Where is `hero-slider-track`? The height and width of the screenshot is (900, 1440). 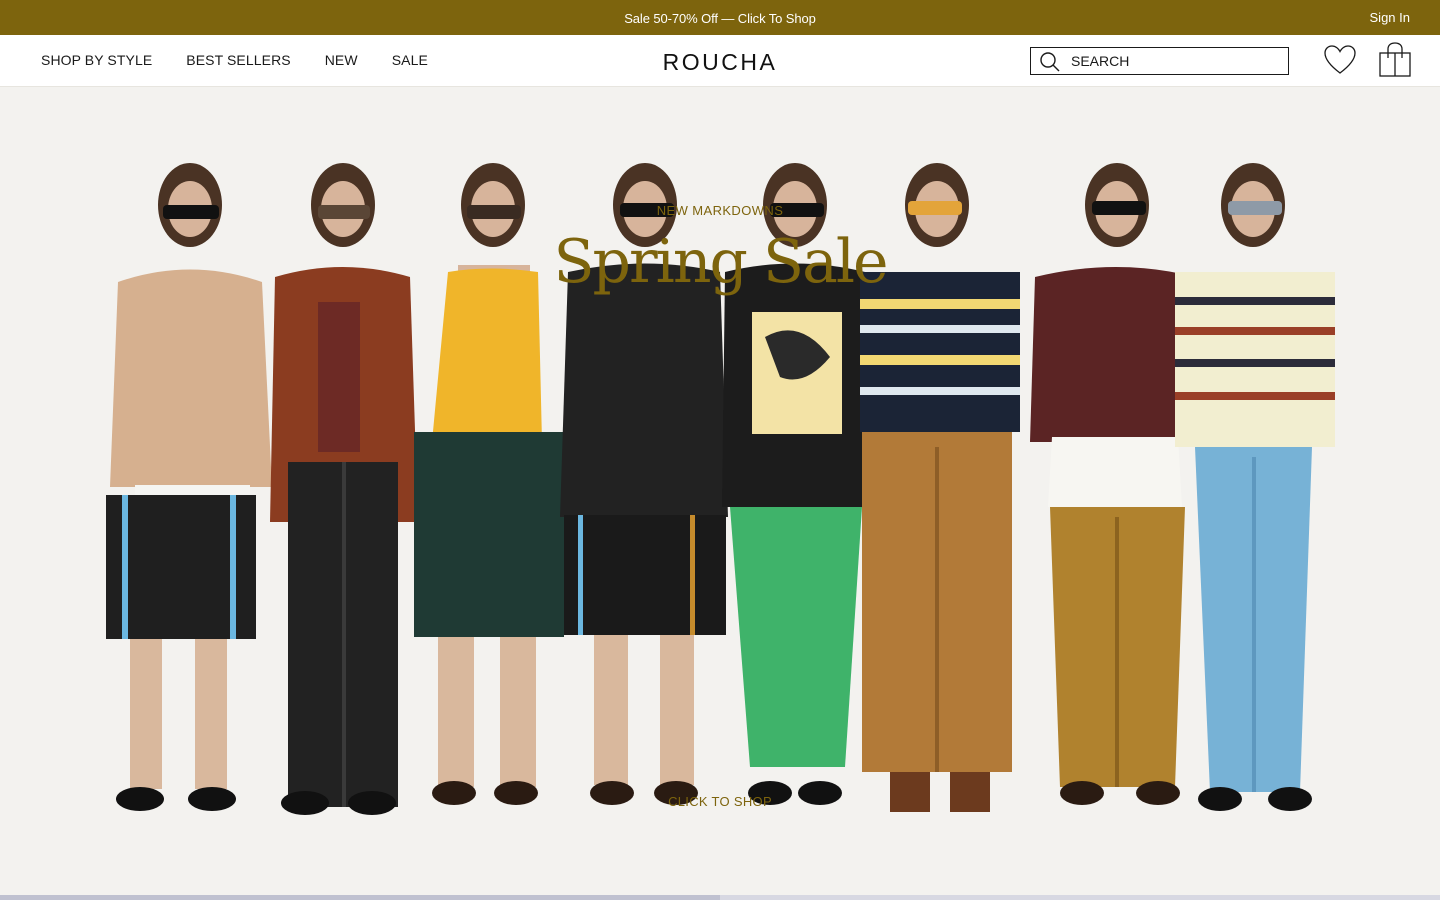
hero-slider-track is located at coordinates (720, 897).